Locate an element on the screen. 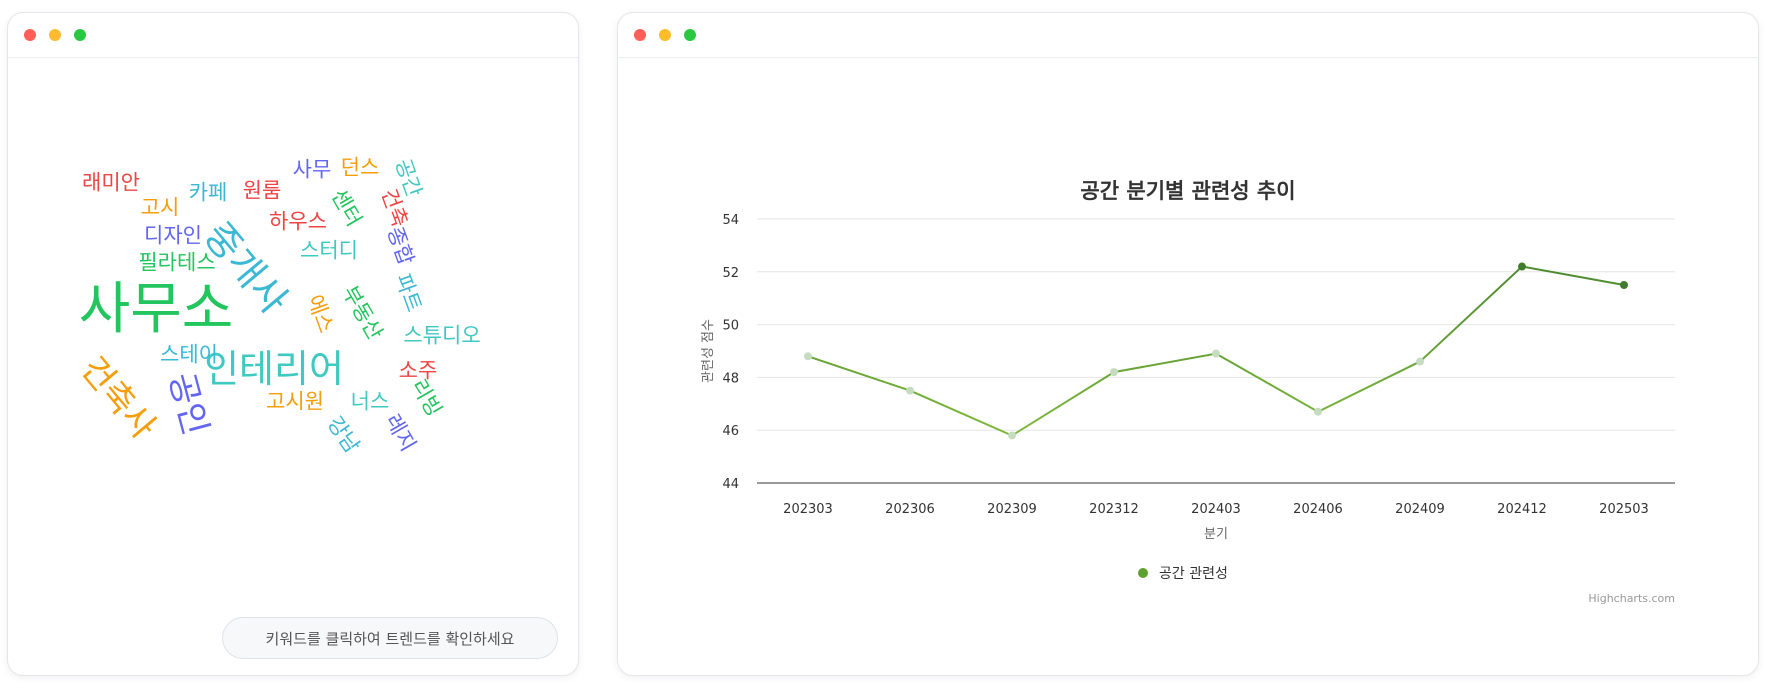  x-tick-label: 202503 is located at coordinates (1624, 509).